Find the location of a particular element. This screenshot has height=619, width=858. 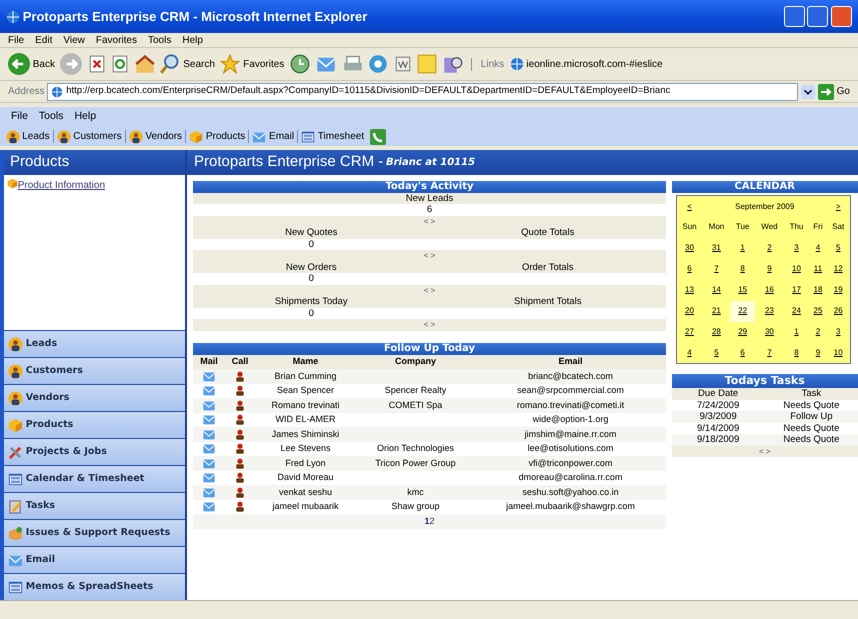

calendar-day: 20 is located at coordinates (689, 311).